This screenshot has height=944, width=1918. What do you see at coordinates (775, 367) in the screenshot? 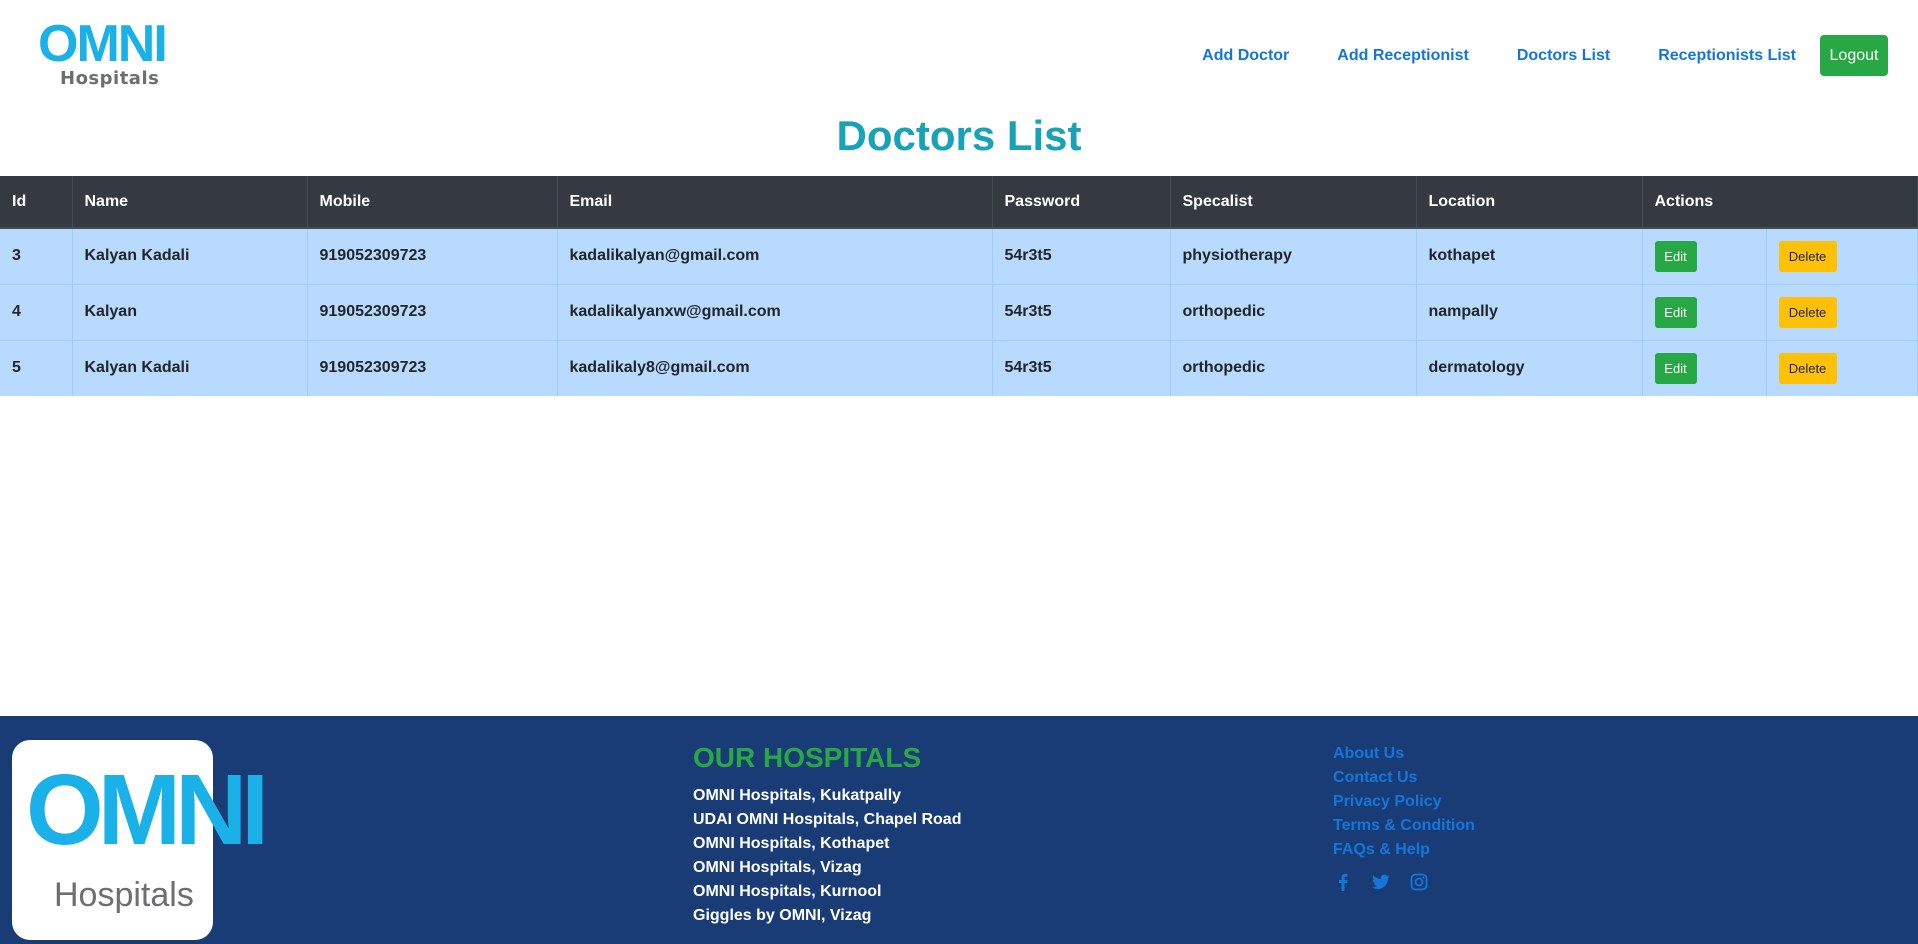
I see `cell-email: kadalikaly8@gmail.com` at bounding box center [775, 367].